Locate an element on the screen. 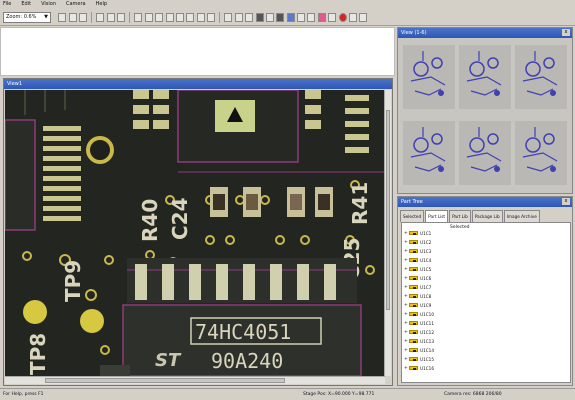 The height and width of the screenshot is (400, 575). stop-icon is located at coordinates (342, 17).